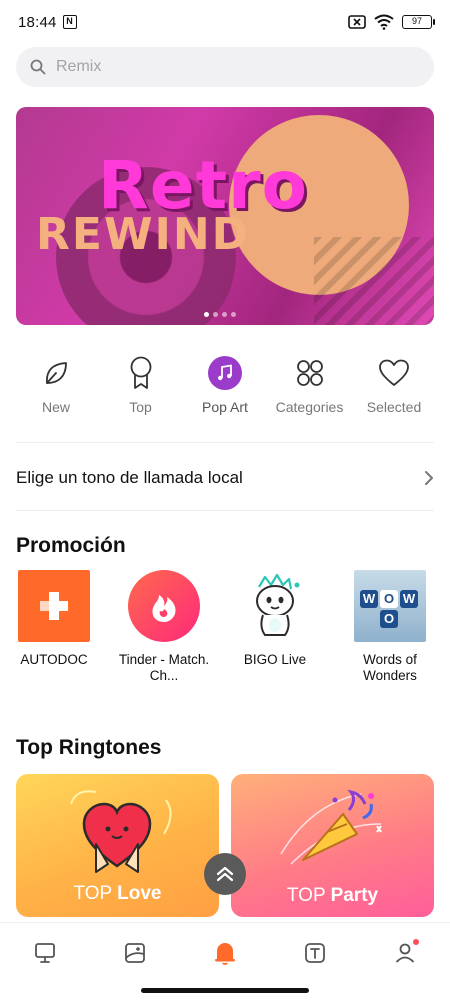  What do you see at coordinates (416, 941) in the screenshot?
I see `notification-dot` at bounding box center [416, 941].